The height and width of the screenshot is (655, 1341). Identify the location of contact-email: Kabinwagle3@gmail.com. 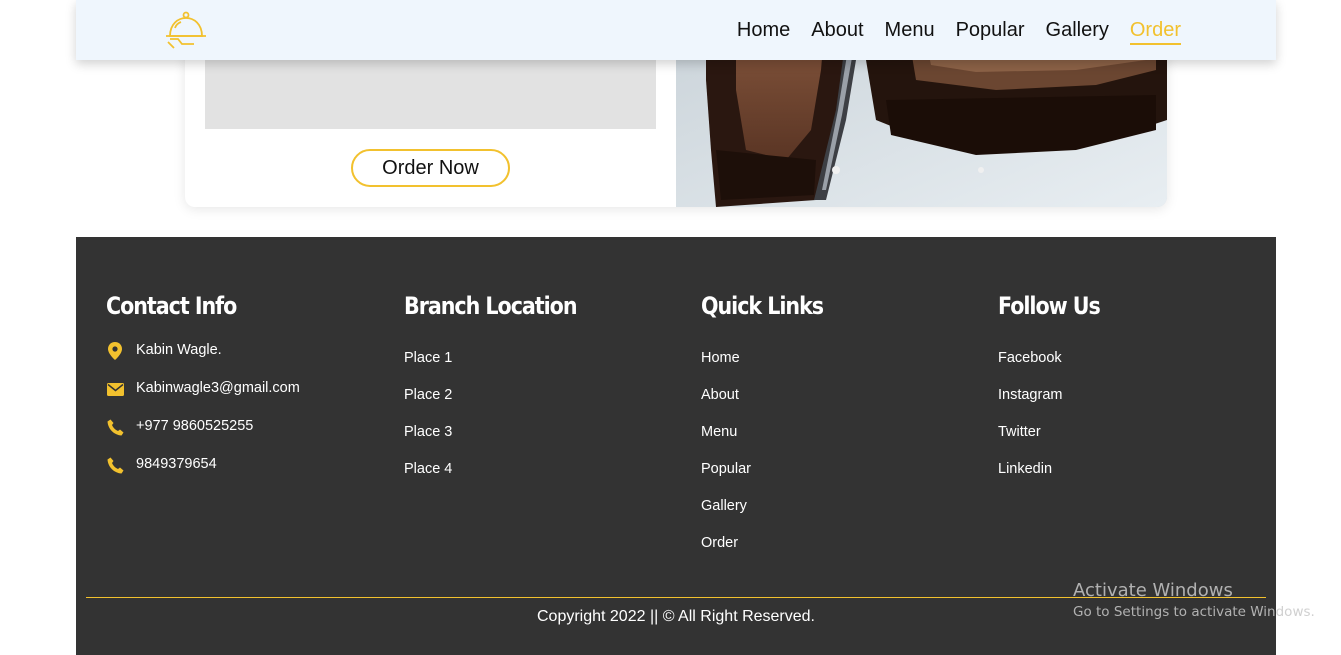
(203, 399).